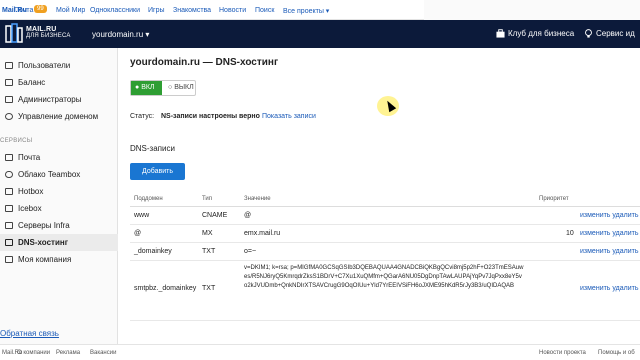 This screenshot has width=640, height=360. Describe the element at coordinates (385, 234) in the screenshot. I see `table-row: @ MX emx.mail.ru 10 изменить удалить` at that location.